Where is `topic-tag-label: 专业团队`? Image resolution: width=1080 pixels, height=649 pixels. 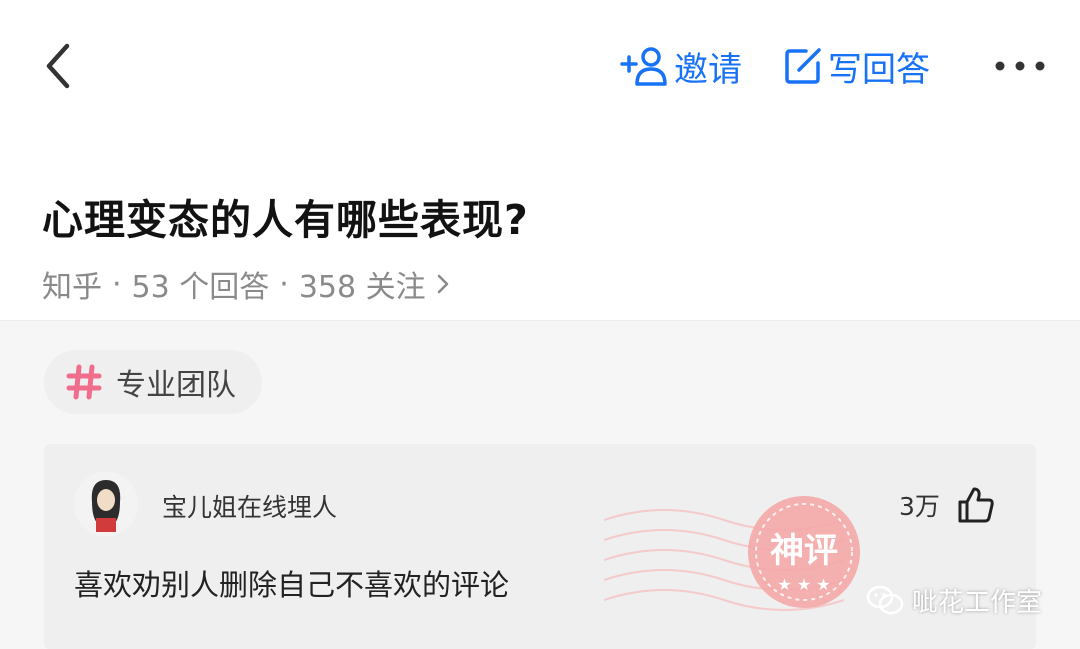 topic-tag-label: 专业团队 is located at coordinates (176, 385).